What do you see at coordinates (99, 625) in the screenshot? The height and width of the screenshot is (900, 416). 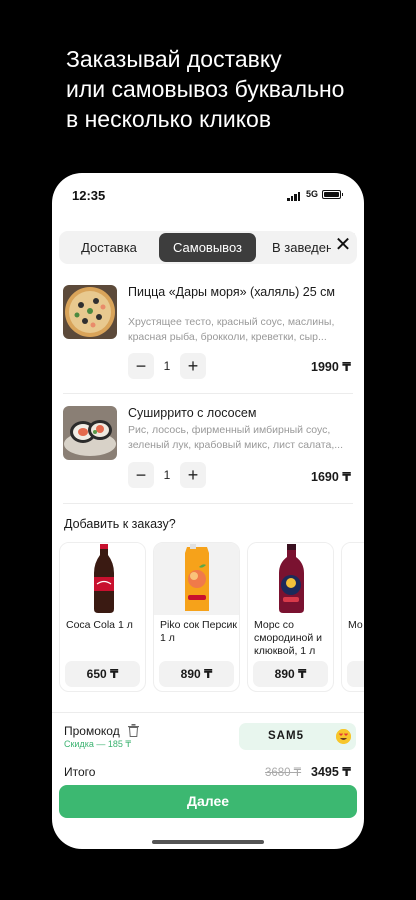 I see `addon-name: Coca Cola 1 л` at bounding box center [99, 625].